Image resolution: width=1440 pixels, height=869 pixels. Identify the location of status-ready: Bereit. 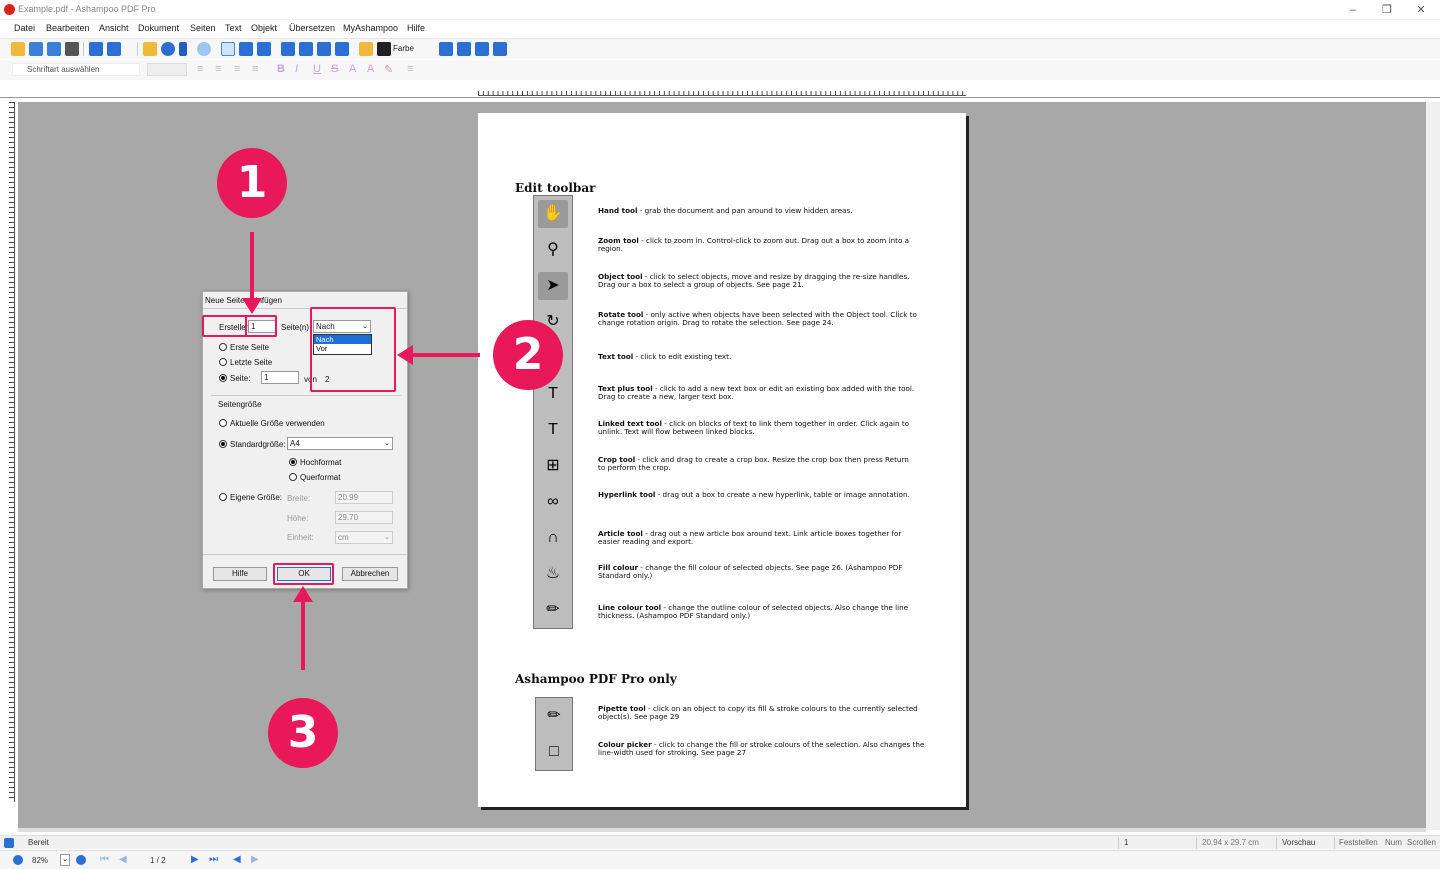
(38, 842).